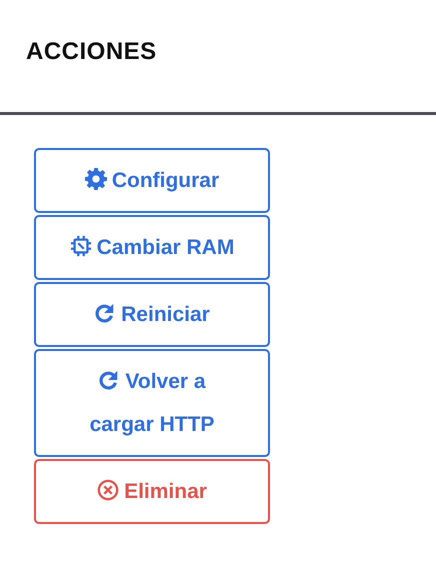  Describe the element at coordinates (152, 403) in the screenshot. I see `action-button: Volver a cargar HTTP` at that location.